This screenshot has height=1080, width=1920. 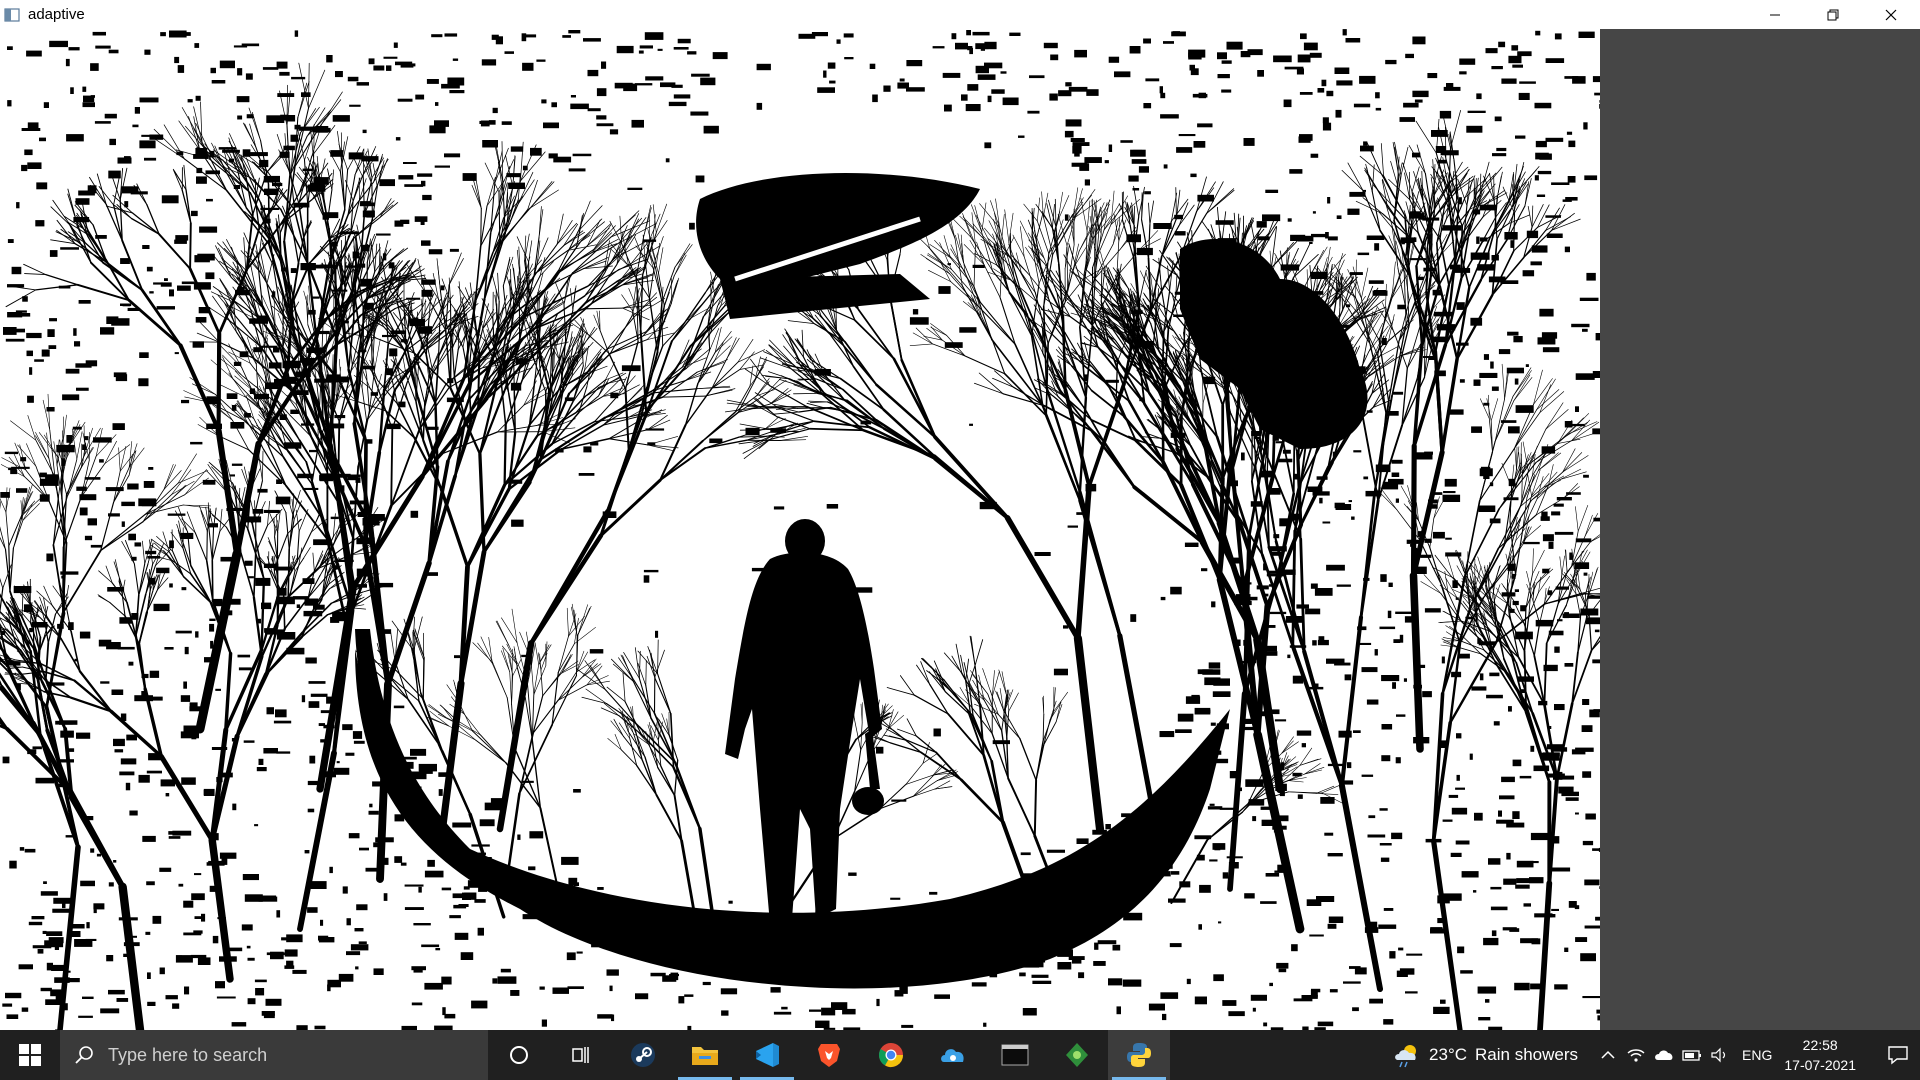 What do you see at coordinates (1891, 14) in the screenshot?
I see `close-button` at bounding box center [1891, 14].